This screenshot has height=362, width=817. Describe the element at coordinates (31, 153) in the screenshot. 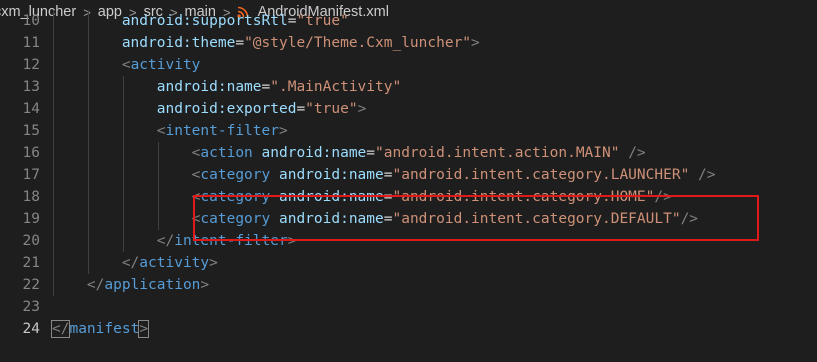

I see `line-number: 16` at that location.